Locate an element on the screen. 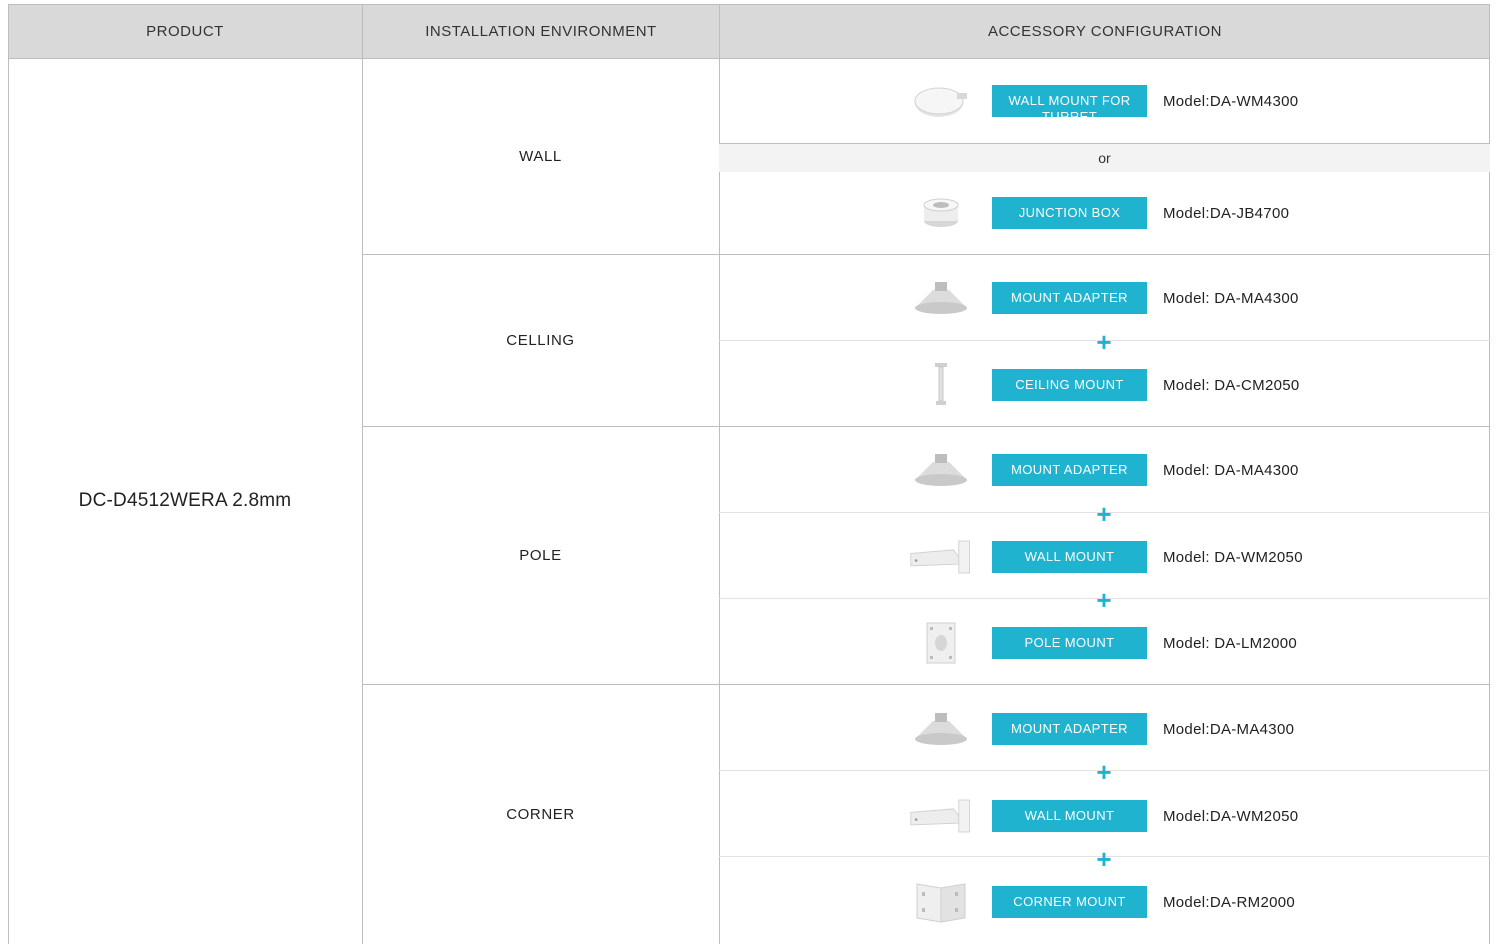  model-number: Model:DA-RM2000 is located at coordinates (1229, 902).